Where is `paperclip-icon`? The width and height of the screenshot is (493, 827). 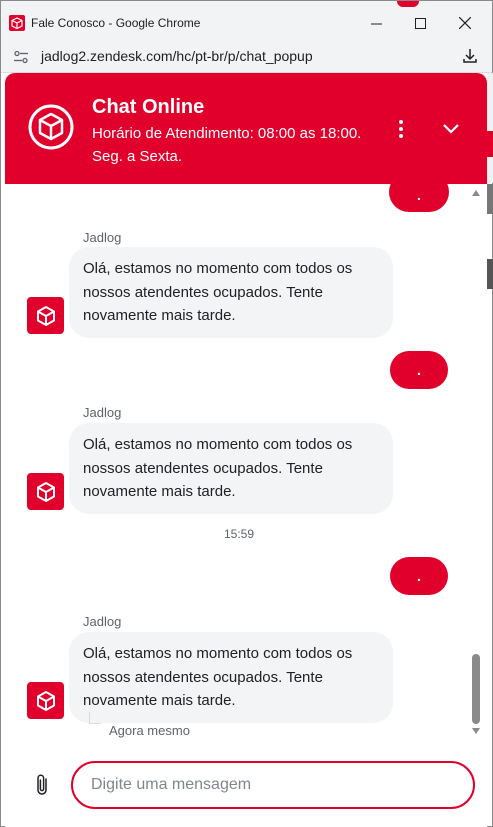
paperclip-icon is located at coordinates (43, 785).